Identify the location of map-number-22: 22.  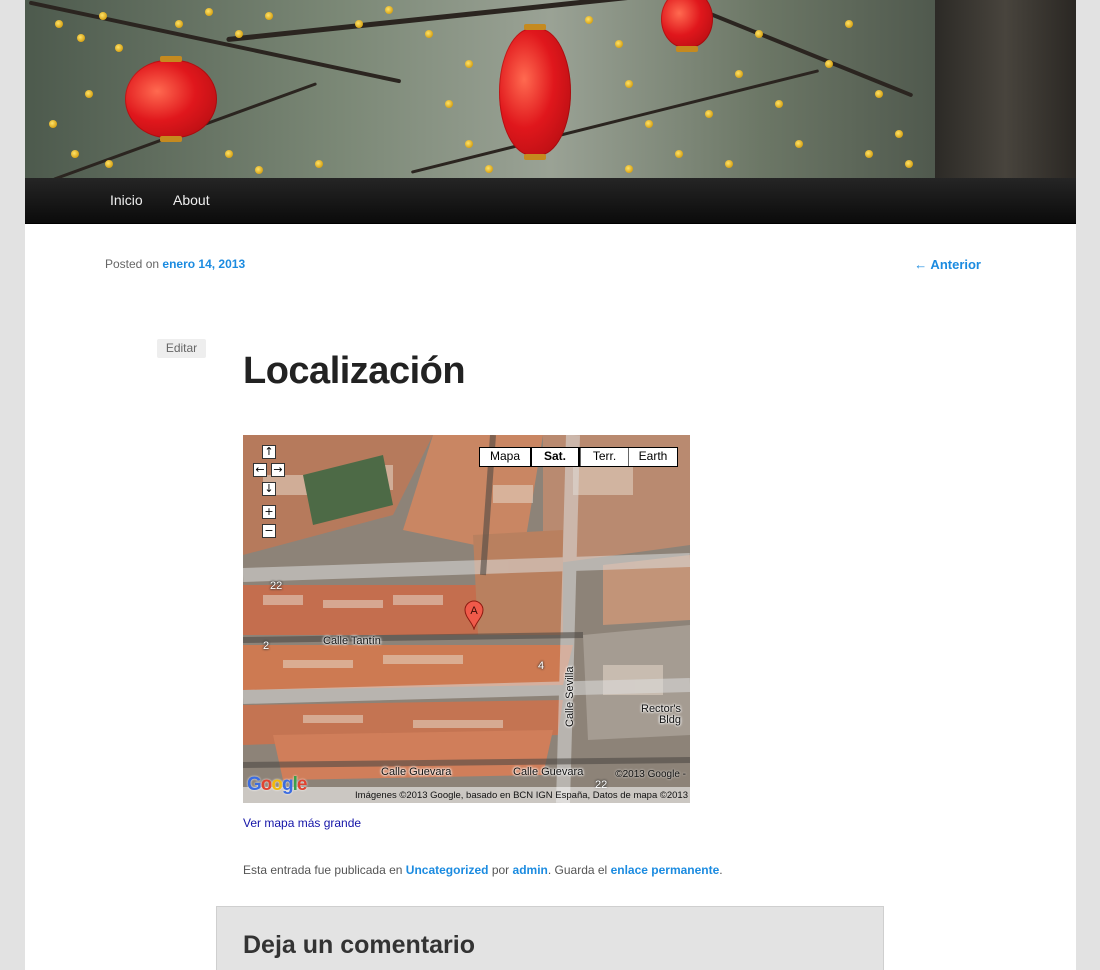
(276, 586).